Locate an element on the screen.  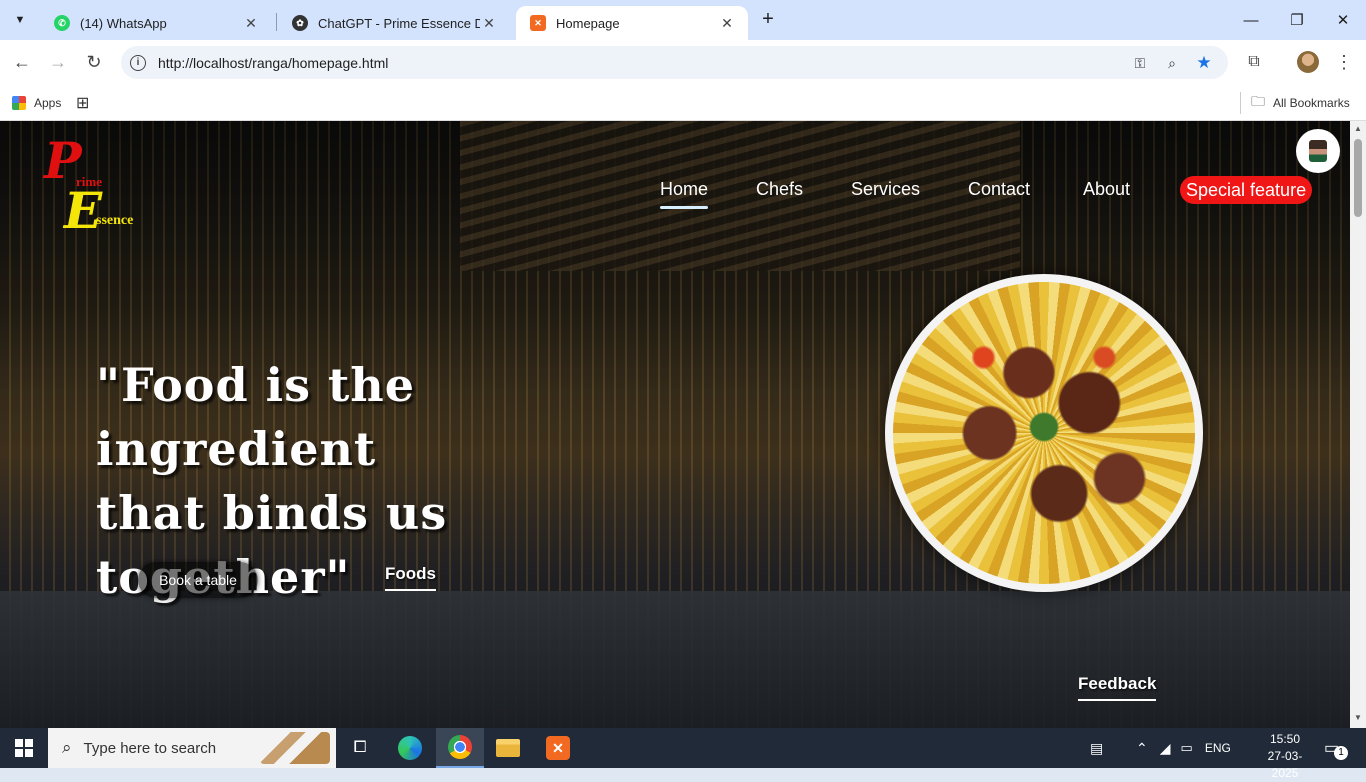
close-window-button: ✕ is located at coordinates (1343, 20).